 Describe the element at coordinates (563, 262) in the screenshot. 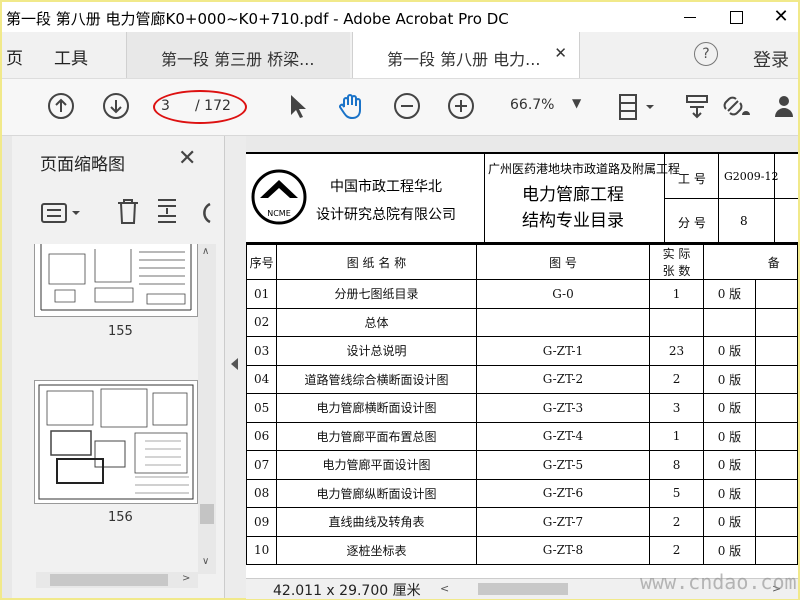

I see `column-header-drawing-no: 图 号` at that location.